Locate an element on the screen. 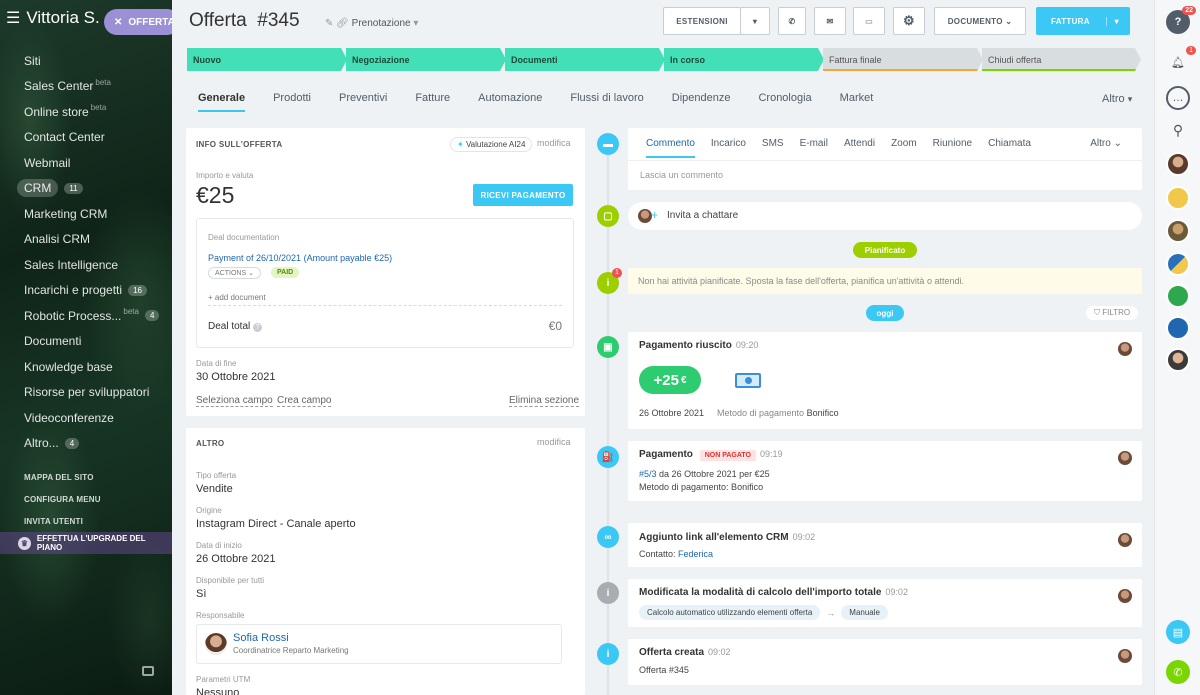  filter-button: ⛉ FILTRO is located at coordinates (1112, 313).